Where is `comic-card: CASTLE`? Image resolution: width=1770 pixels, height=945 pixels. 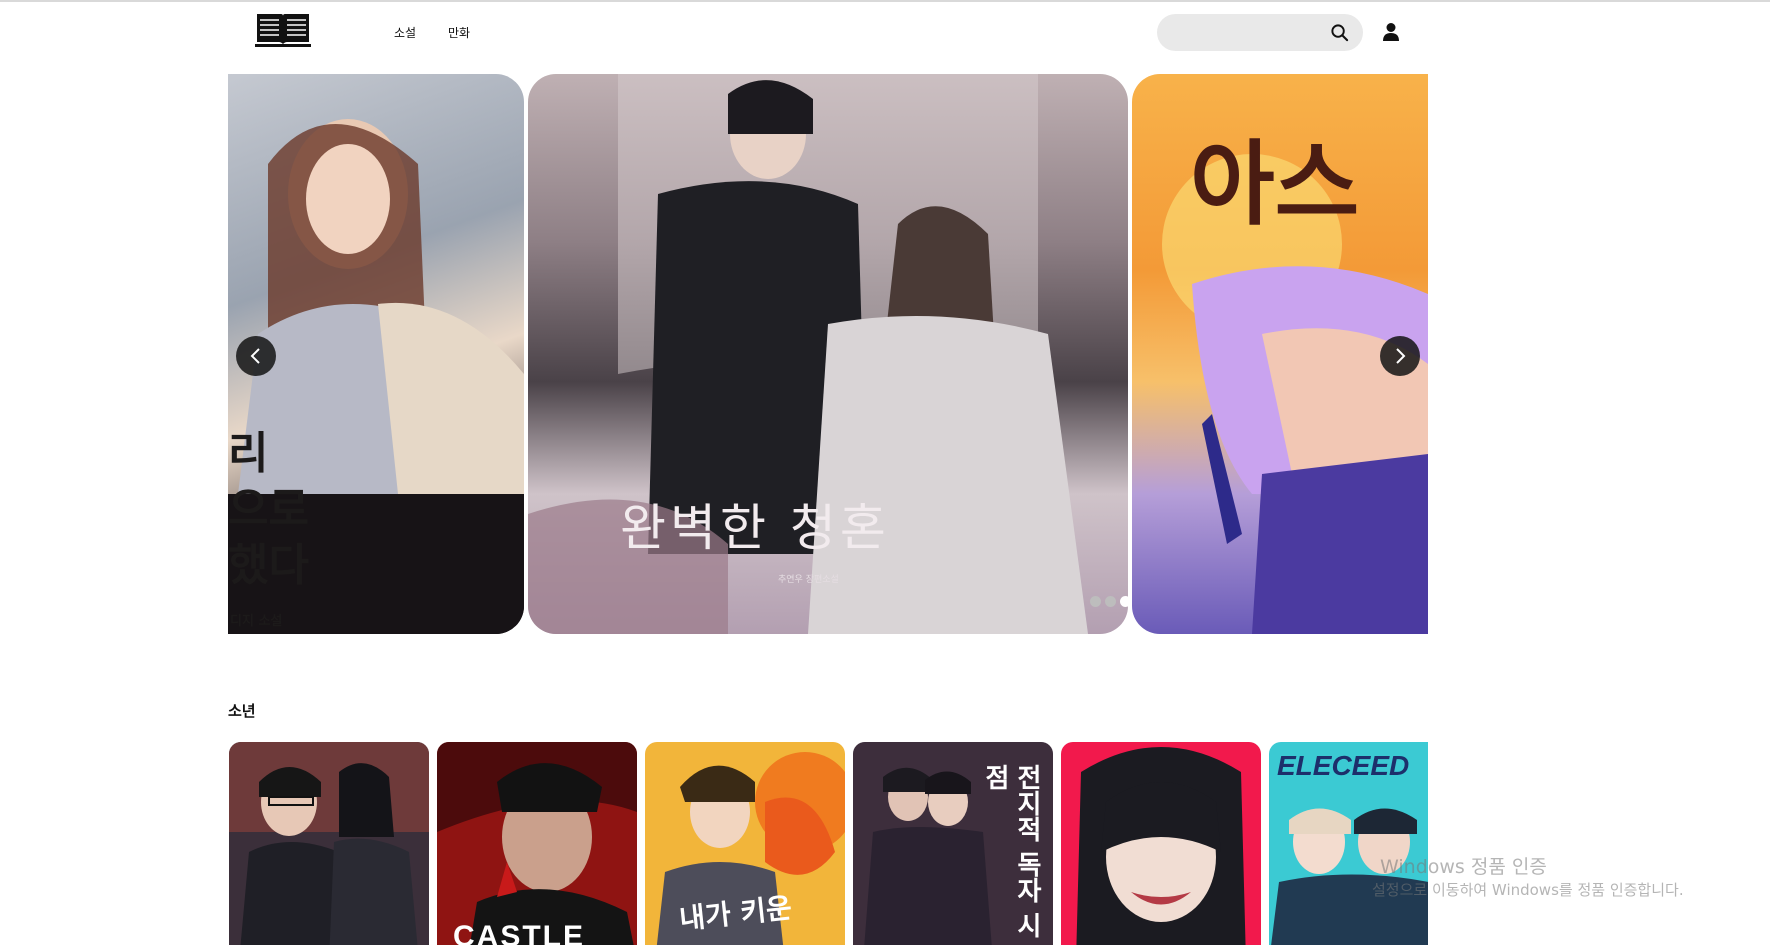
comic-card: CASTLE is located at coordinates (537, 843).